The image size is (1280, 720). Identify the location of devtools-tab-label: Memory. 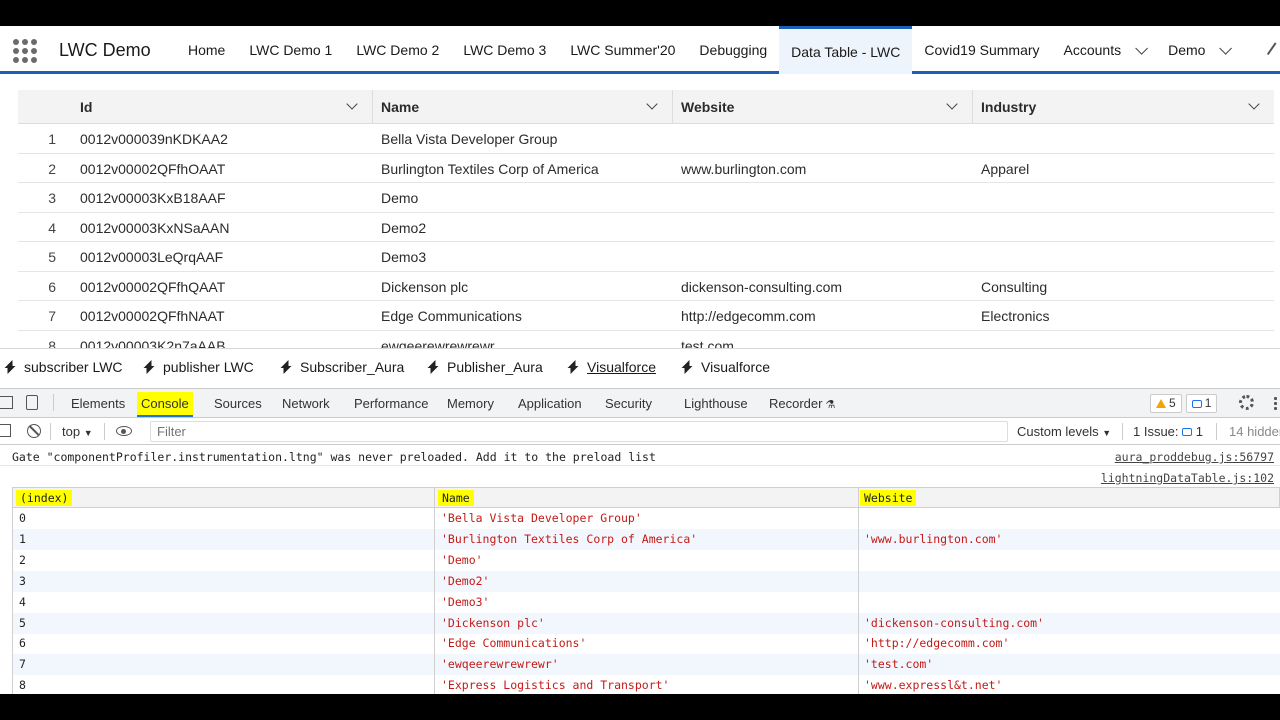
(470, 403).